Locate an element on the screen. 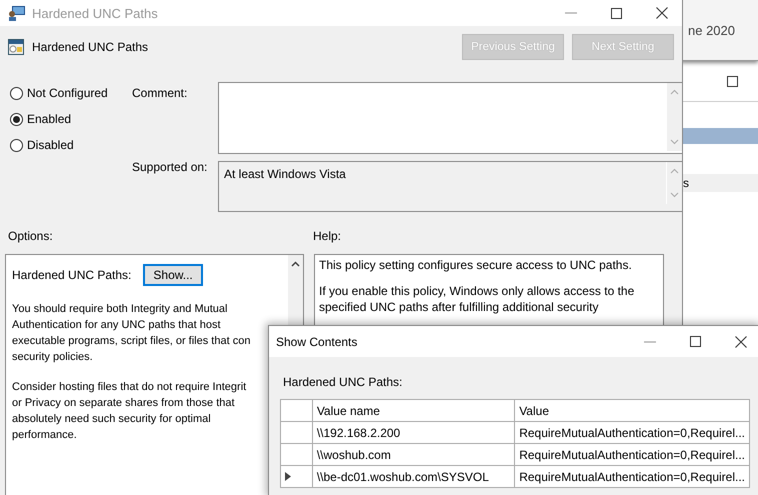 The height and width of the screenshot is (495, 758). scroll-up-icon is located at coordinates (295, 264).